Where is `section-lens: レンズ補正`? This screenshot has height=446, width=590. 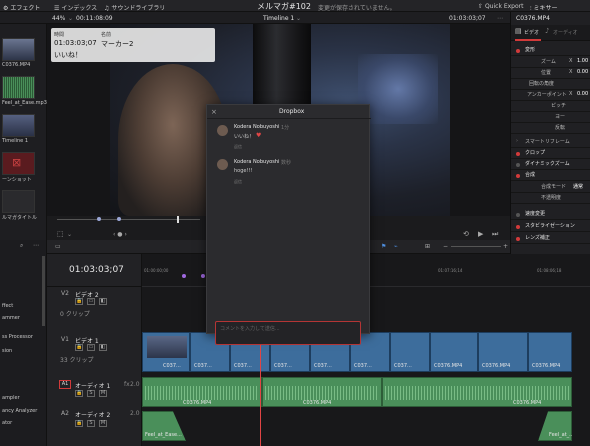
section-lens: レンズ補正 is located at coordinates (550, 239).